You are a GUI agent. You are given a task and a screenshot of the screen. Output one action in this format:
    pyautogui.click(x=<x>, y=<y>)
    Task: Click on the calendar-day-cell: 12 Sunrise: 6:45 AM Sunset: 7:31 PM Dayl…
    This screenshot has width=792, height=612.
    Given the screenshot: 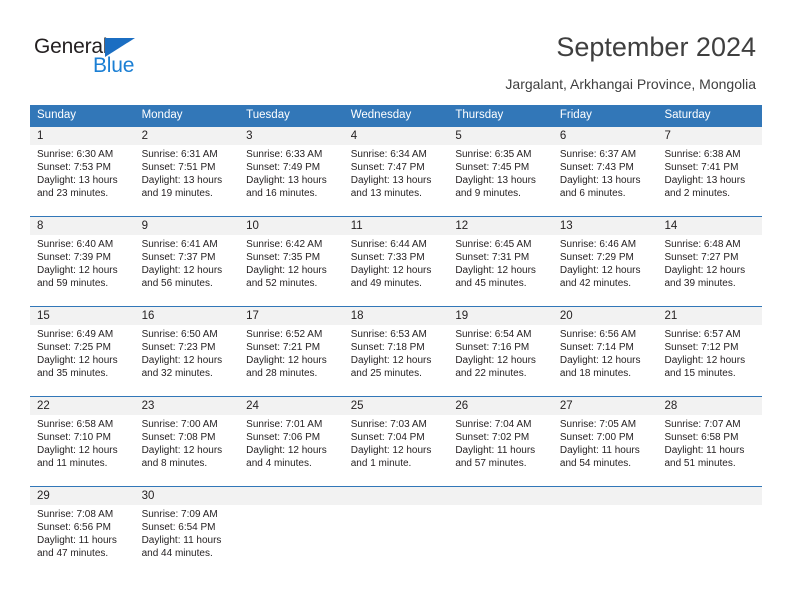 What is the action you would take?
    pyautogui.click(x=500, y=261)
    